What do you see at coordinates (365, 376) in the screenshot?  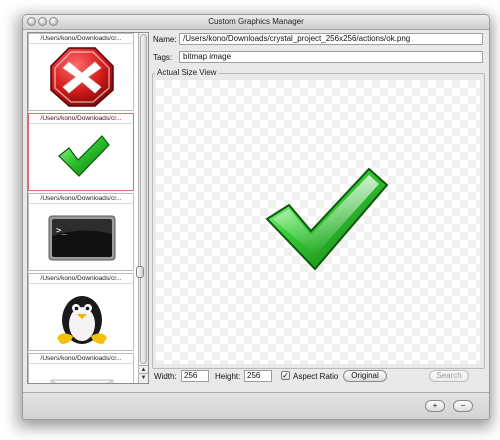 I see `original-button: Original` at bounding box center [365, 376].